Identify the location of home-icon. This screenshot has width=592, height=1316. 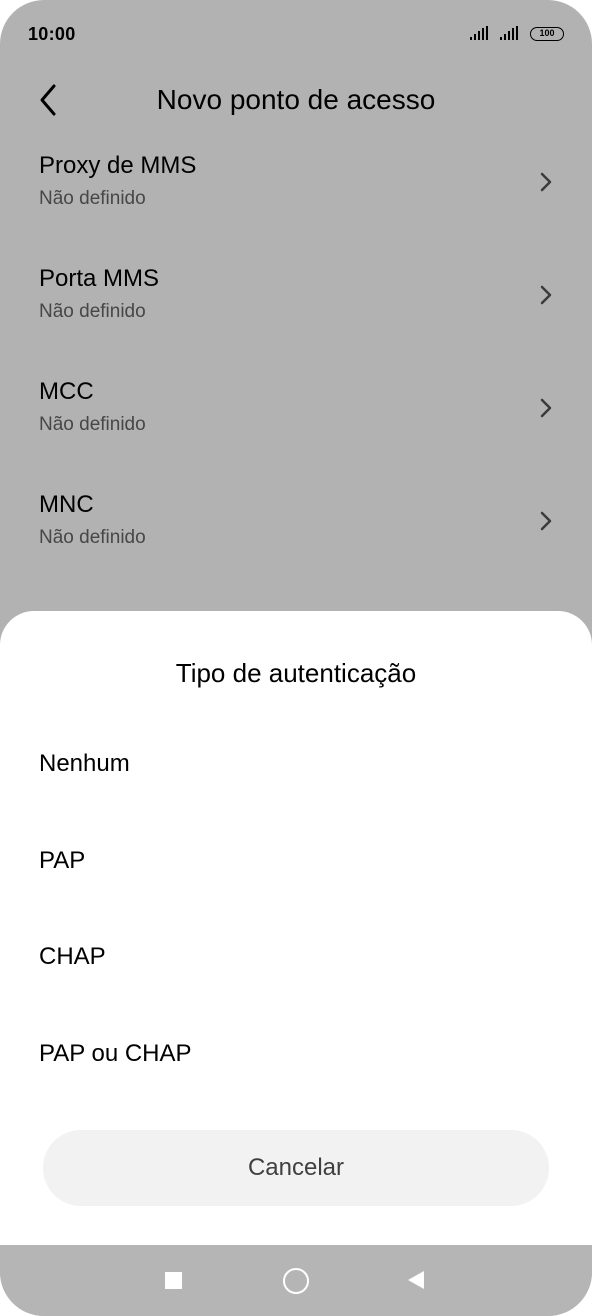
(296, 1281).